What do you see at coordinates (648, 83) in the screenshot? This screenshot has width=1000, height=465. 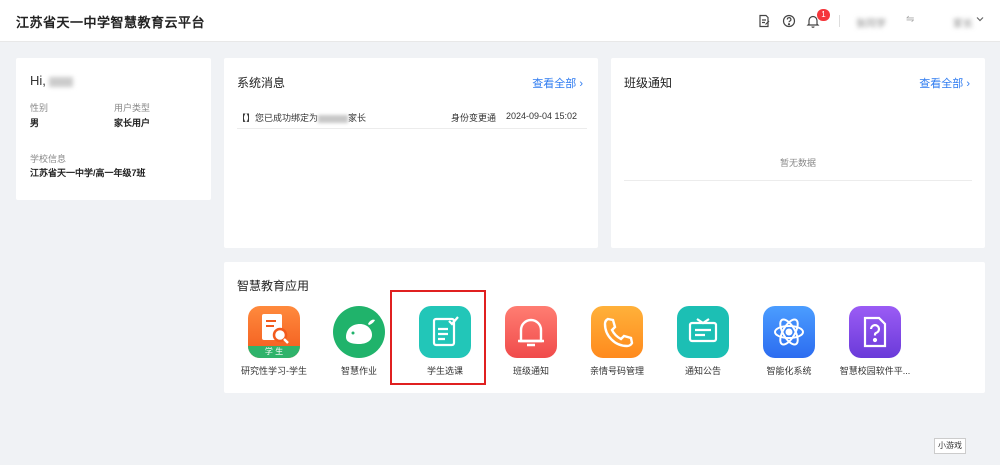 I see `class-notice-title: 班级通知` at bounding box center [648, 83].